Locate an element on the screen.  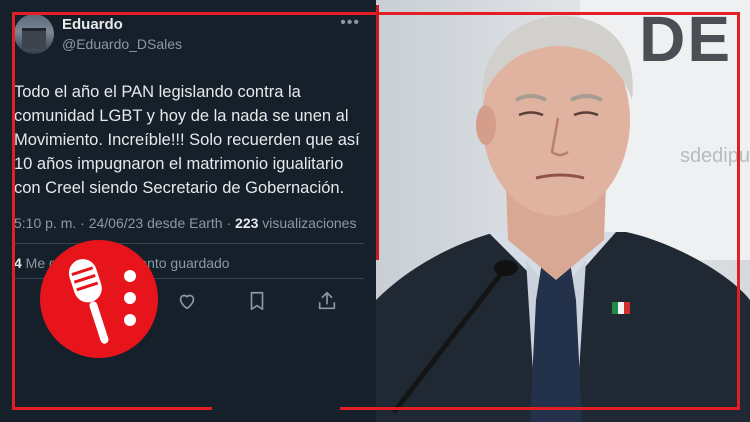
microphone-logo is located at coordinates (99, 299).